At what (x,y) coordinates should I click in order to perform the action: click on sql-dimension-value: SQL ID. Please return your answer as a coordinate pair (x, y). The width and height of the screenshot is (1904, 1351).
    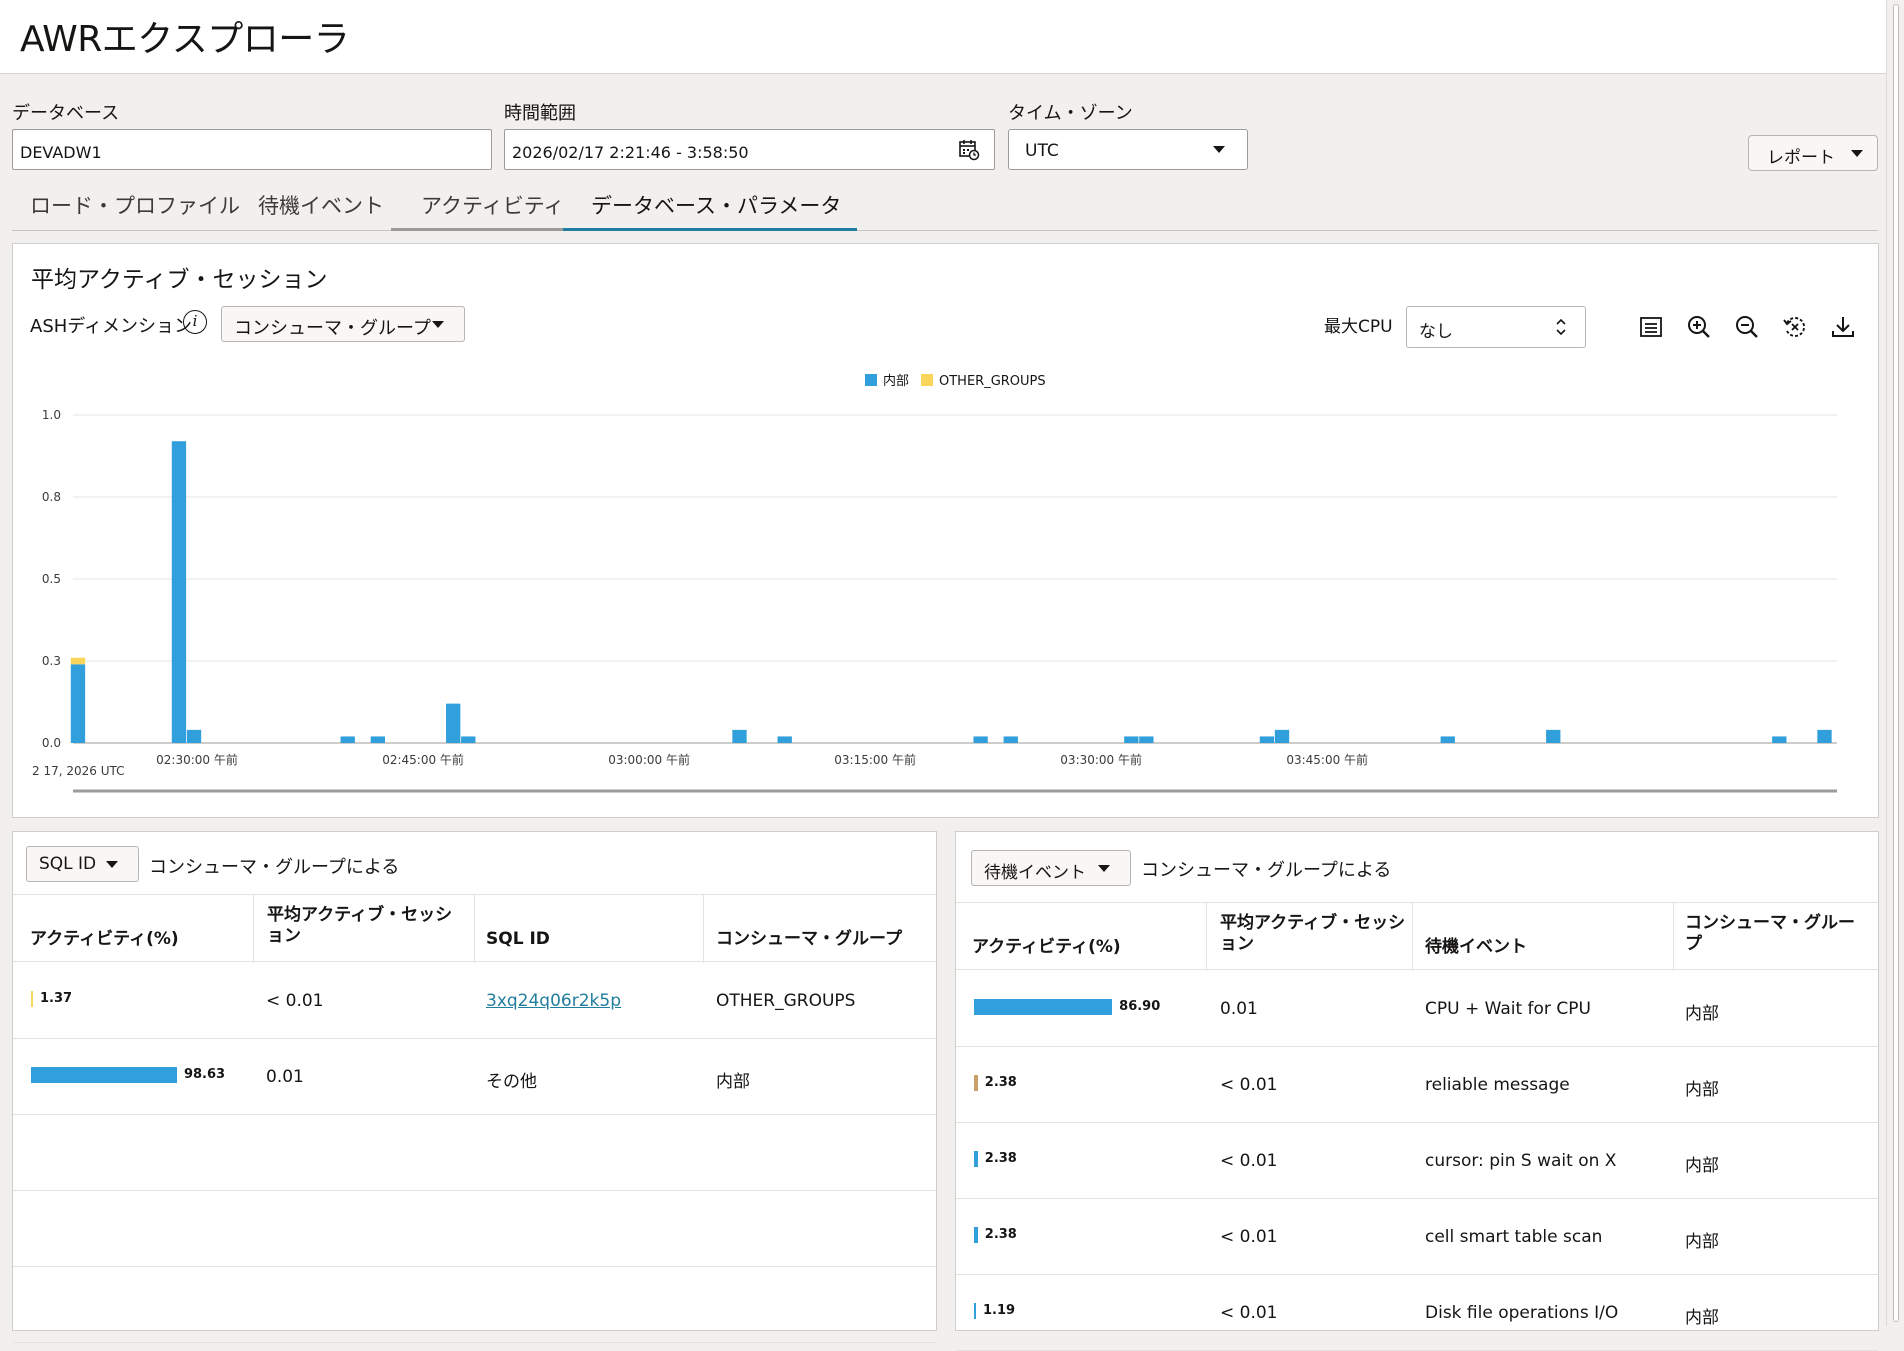
    Looking at the image, I should click on (68, 864).